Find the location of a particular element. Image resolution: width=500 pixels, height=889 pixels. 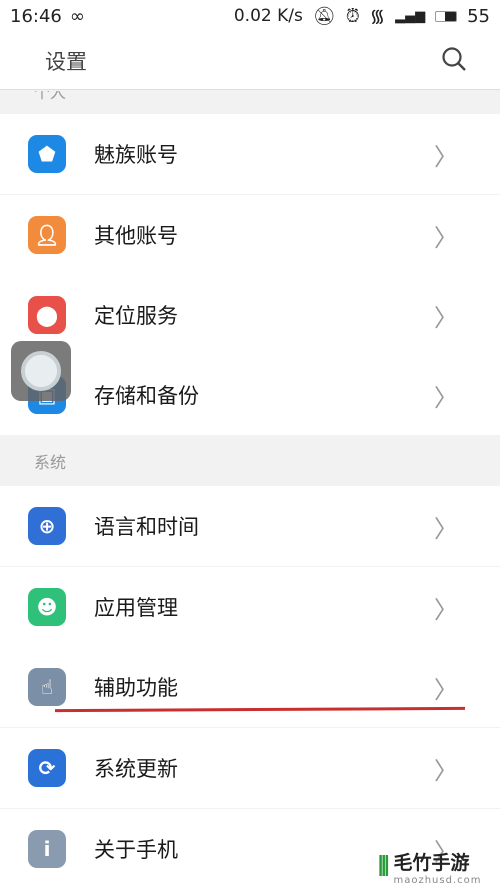

settings-item-label: 魅族账号 is located at coordinates (136, 155).